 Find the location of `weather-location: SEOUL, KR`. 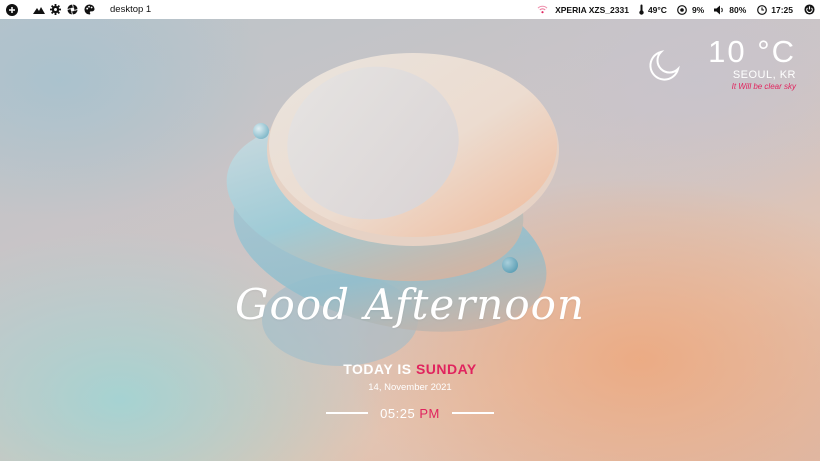

weather-location: SEOUL, KR is located at coordinates (764, 75).